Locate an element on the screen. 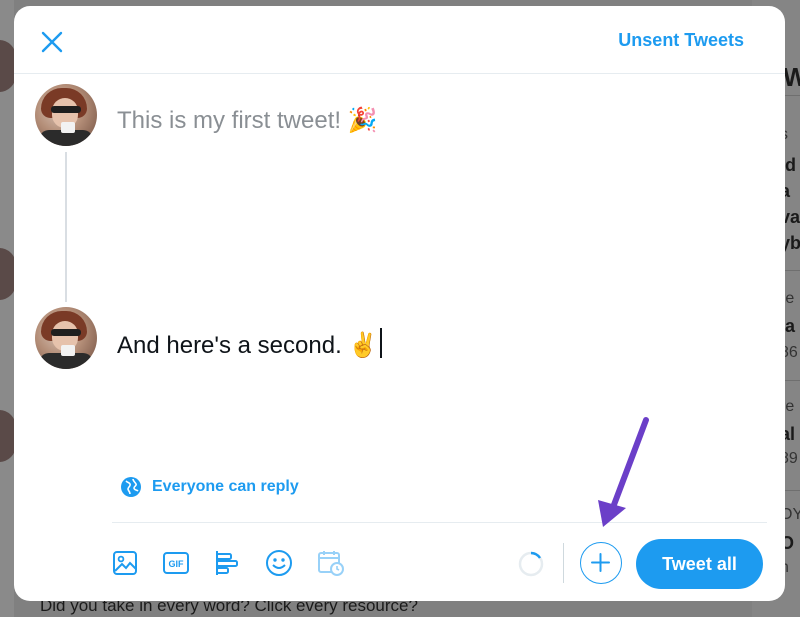 The height and width of the screenshot is (617, 800). modal-header: Unsent Tweets is located at coordinates (399, 40).